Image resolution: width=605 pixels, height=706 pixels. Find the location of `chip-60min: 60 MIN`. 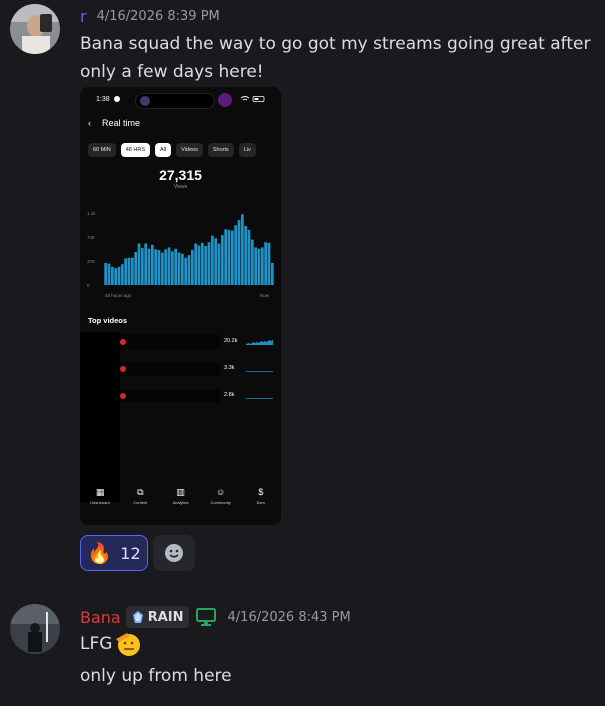

chip-60min: 60 MIN is located at coordinates (102, 150).